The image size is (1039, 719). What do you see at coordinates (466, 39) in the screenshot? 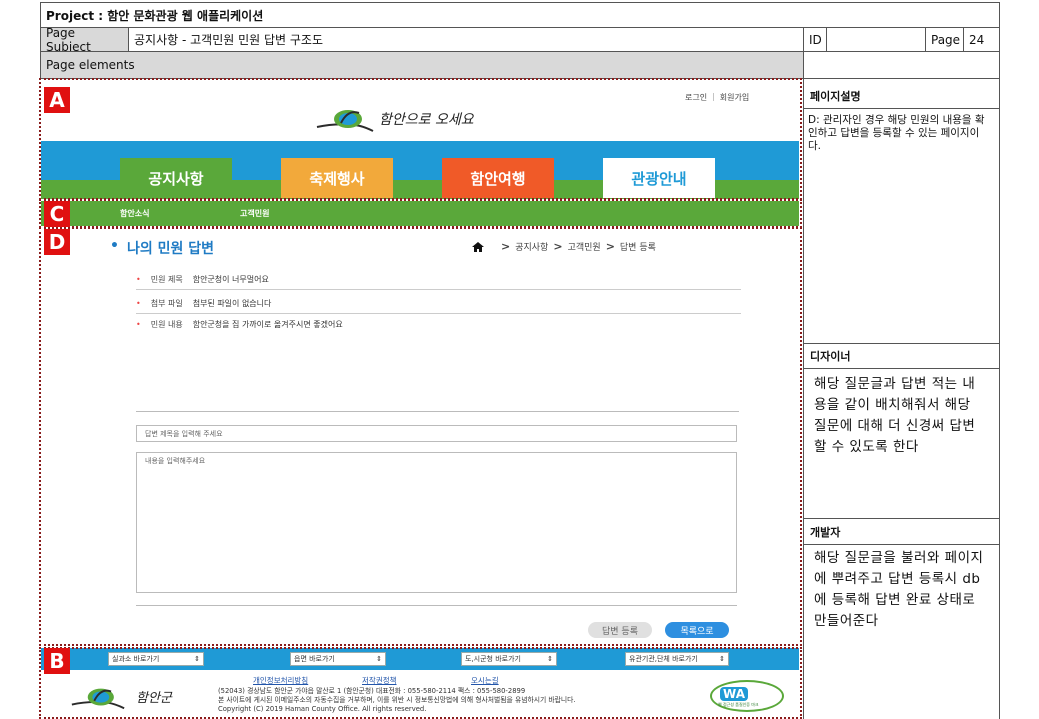
I see `page-subject: 공지사항 - 고객민원 민원 답변 구조도` at bounding box center [466, 39].